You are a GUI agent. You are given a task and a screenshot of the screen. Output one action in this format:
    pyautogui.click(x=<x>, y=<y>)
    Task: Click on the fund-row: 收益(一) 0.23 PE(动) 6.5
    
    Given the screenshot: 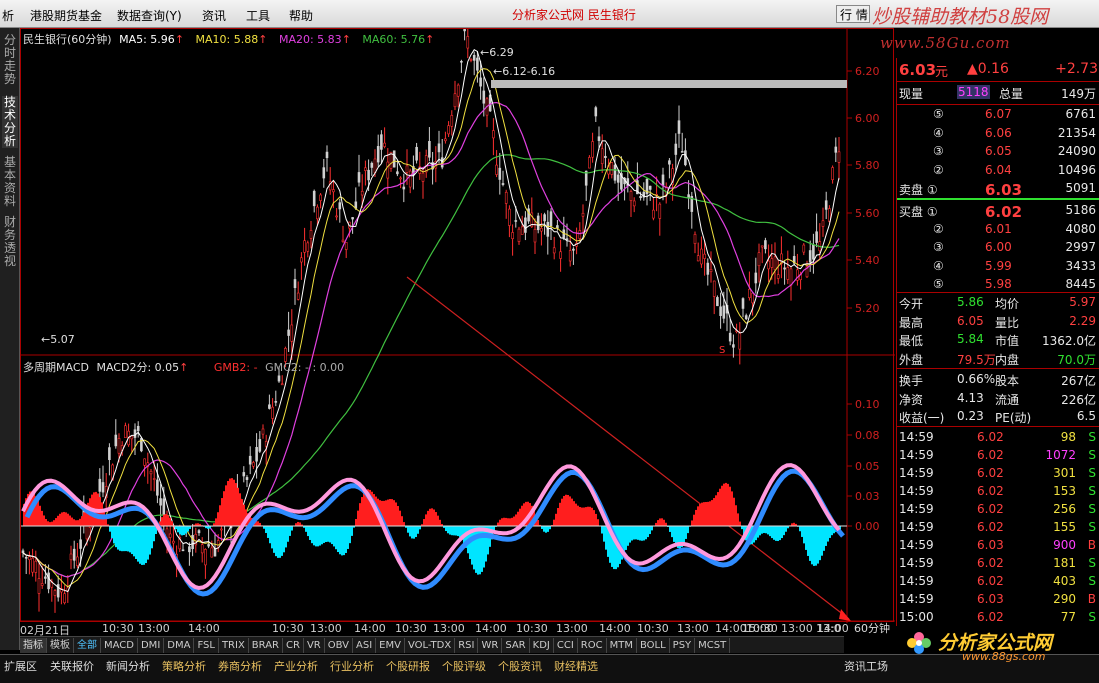 What is the action you would take?
    pyautogui.click(x=998, y=417)
    